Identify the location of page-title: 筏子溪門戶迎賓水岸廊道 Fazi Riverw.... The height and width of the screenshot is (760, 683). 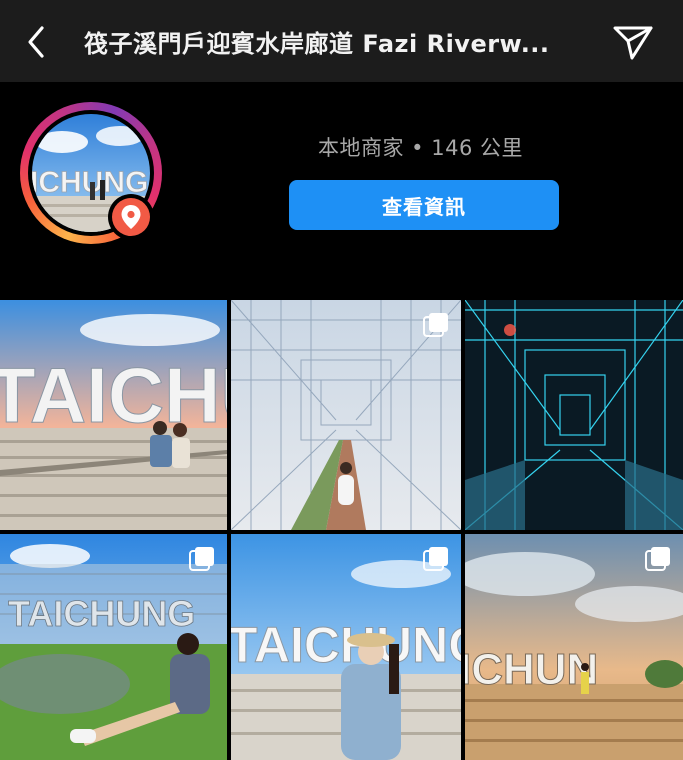
(317, 44).